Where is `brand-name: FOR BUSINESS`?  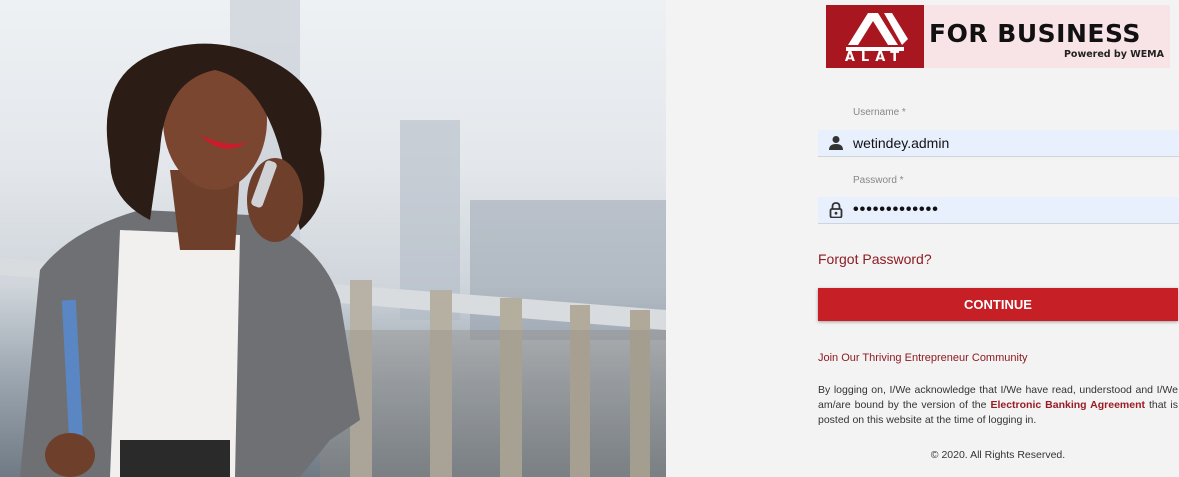
brand-name: FOR BUSINESS is located at coordinates (1035, 33).